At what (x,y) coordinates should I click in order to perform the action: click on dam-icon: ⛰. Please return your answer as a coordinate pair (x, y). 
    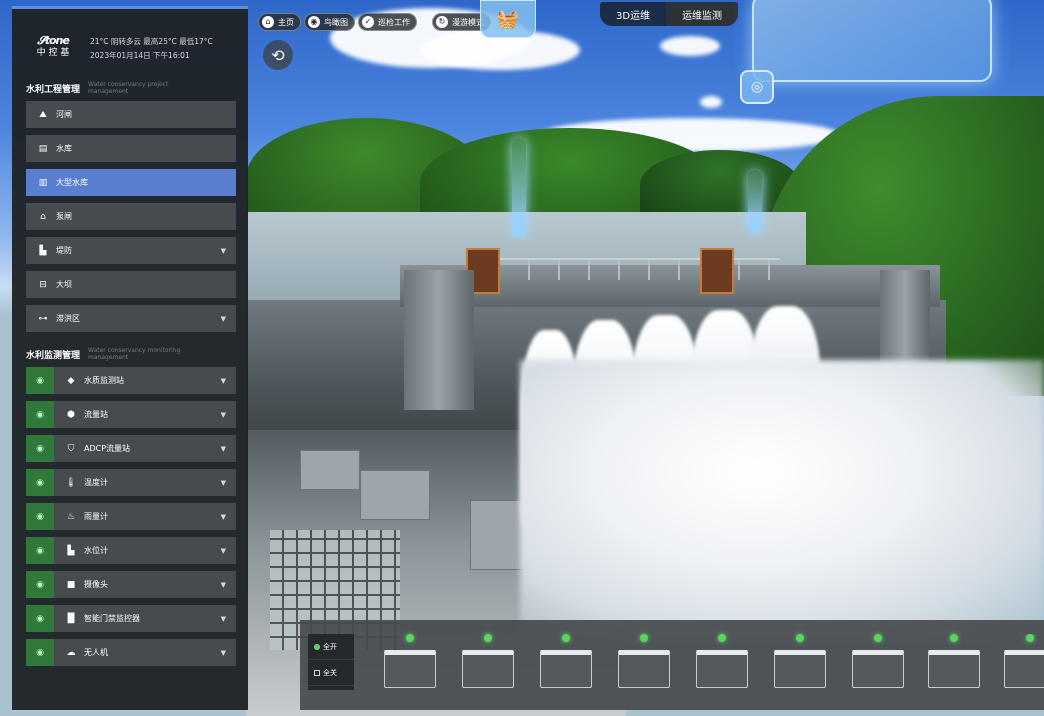
    Looking at the image, I should click on (43, 114).